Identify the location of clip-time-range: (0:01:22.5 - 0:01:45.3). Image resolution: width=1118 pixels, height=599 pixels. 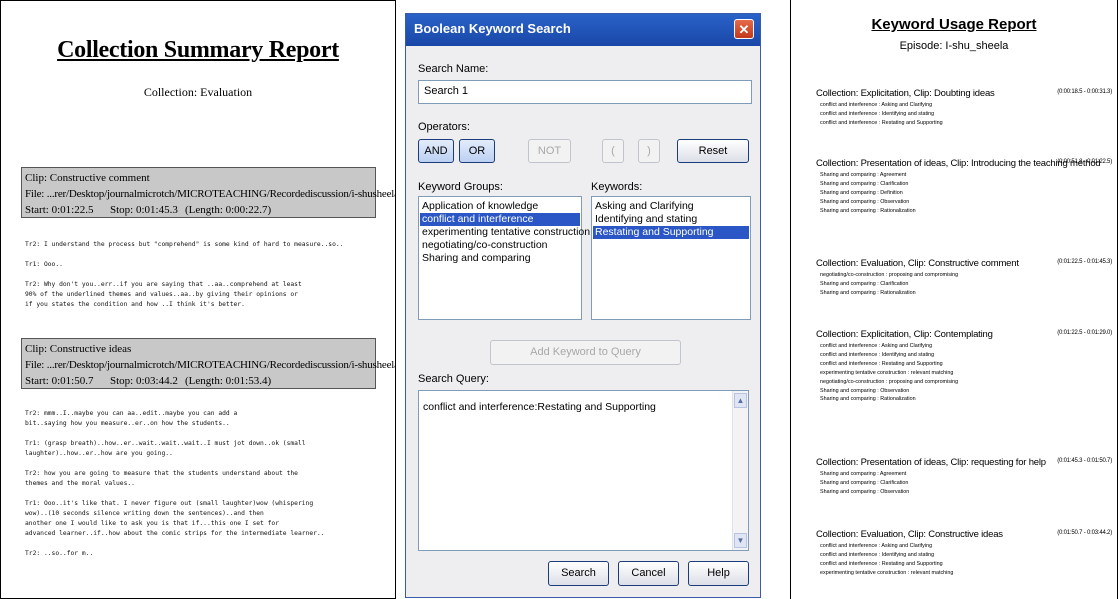
(1084, 262).